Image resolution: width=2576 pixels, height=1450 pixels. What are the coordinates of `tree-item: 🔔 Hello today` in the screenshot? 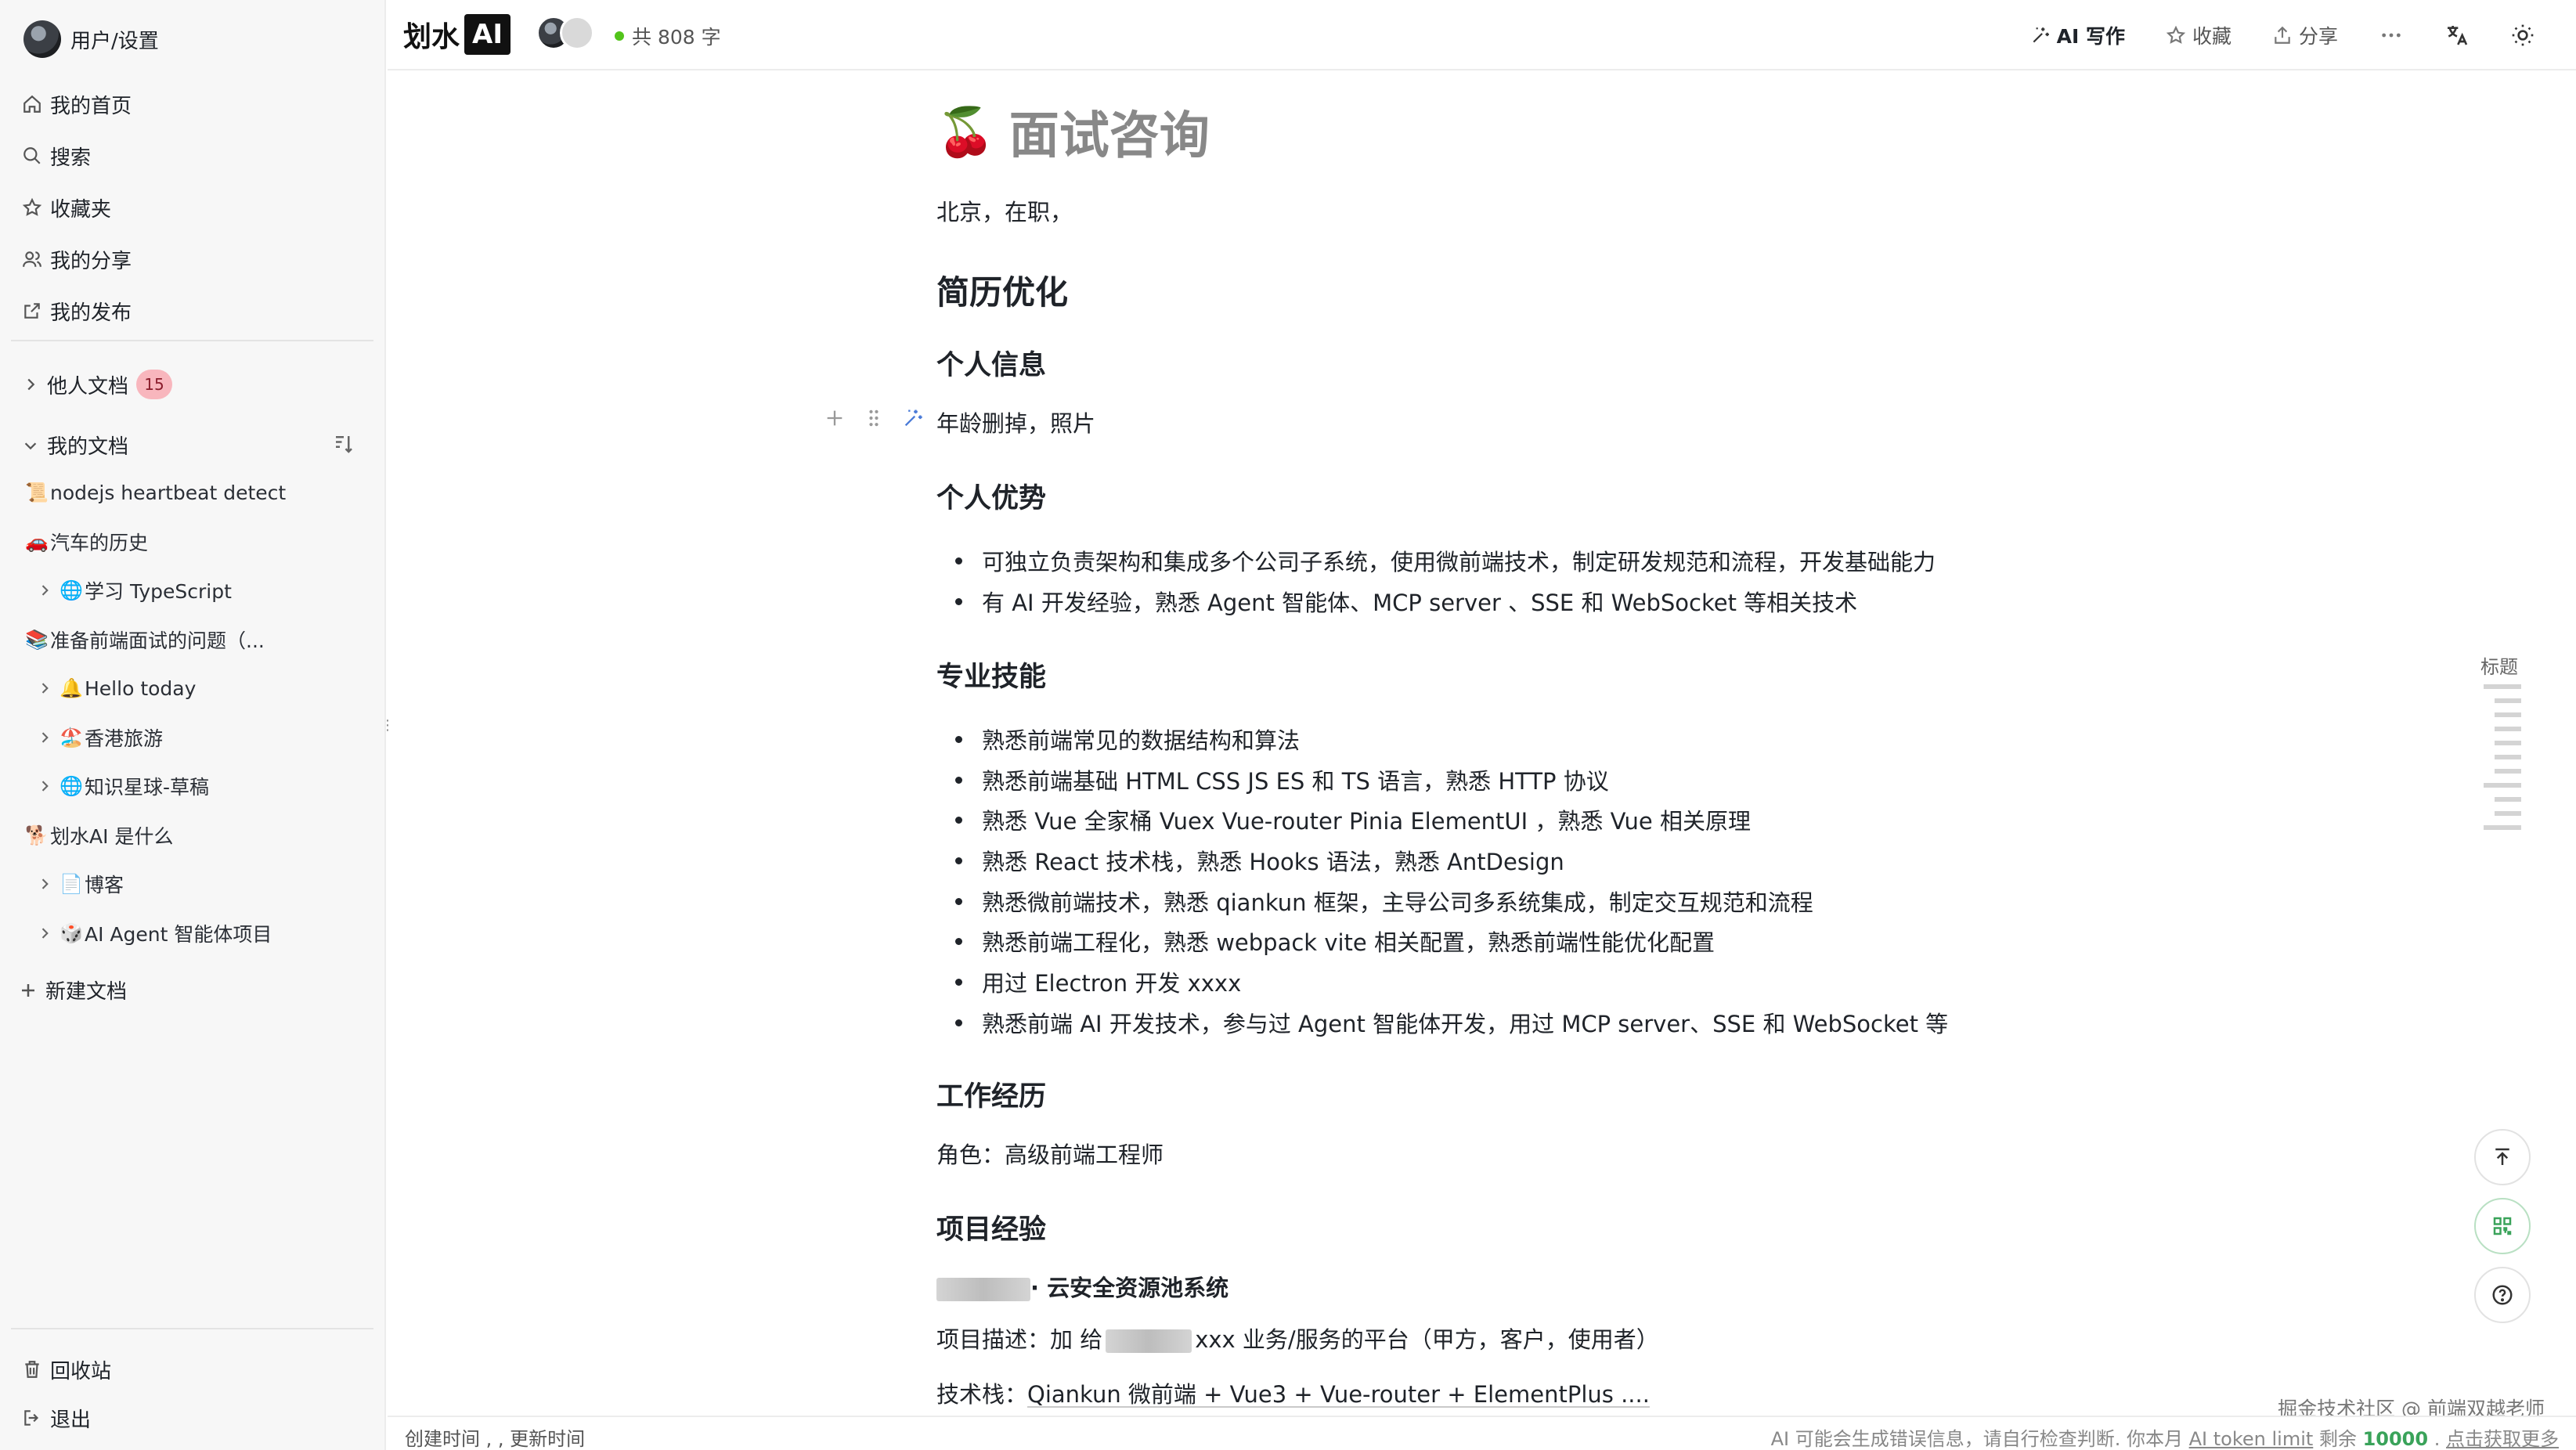 It's located at (195, 688).